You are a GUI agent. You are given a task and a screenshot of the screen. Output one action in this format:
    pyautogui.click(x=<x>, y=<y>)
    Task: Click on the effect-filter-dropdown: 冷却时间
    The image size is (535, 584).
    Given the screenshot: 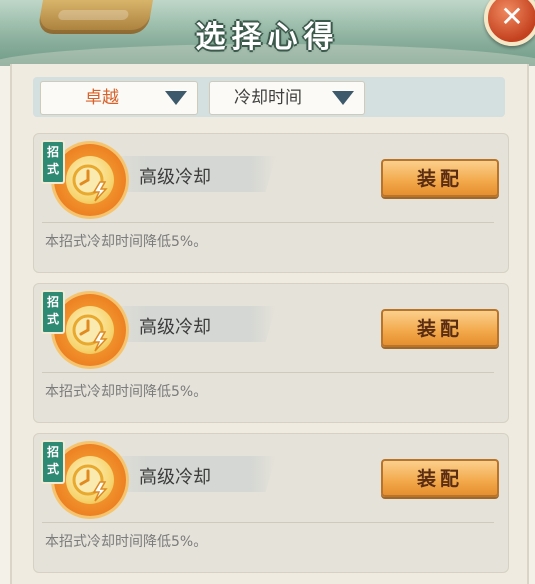 What is the action you would take?
    pyautogui.click(x=287, y=98)
    